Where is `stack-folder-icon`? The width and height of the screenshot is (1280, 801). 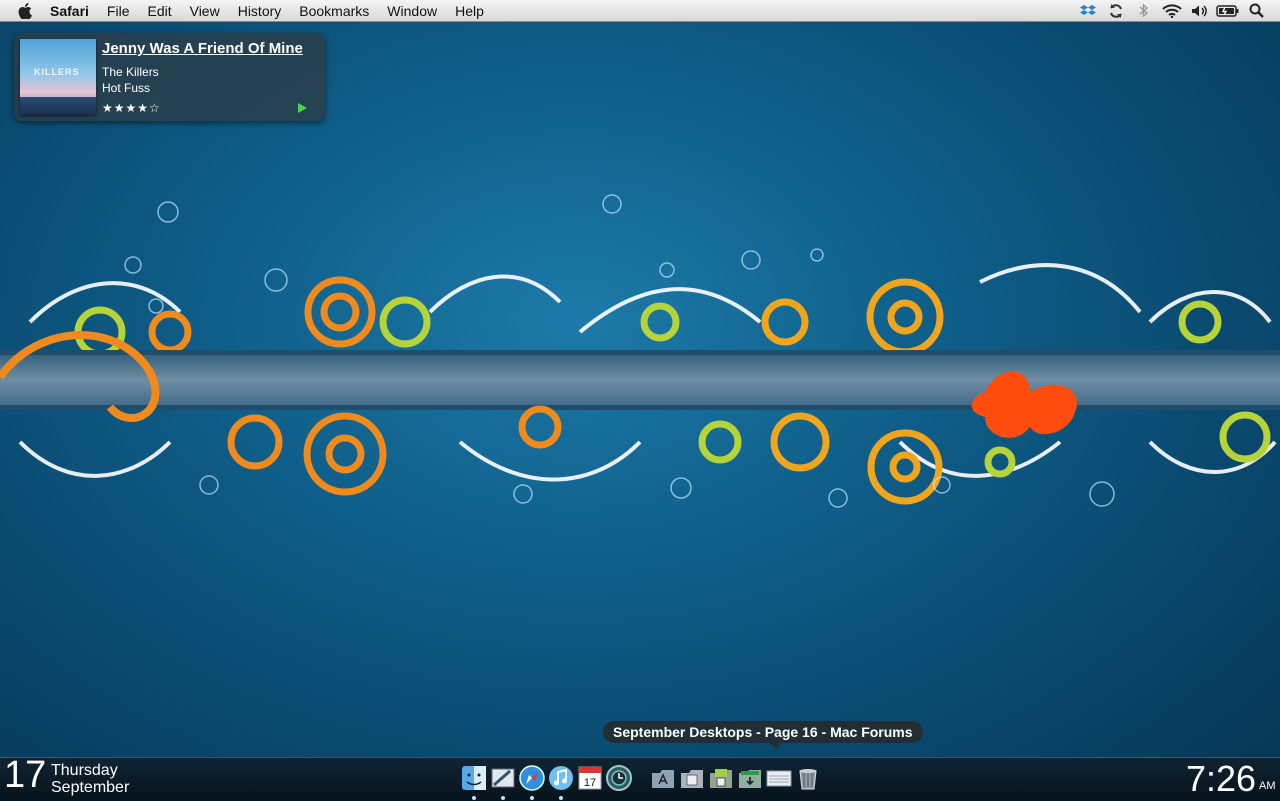 stack-folder-icon is located at coordinates (721, 778).